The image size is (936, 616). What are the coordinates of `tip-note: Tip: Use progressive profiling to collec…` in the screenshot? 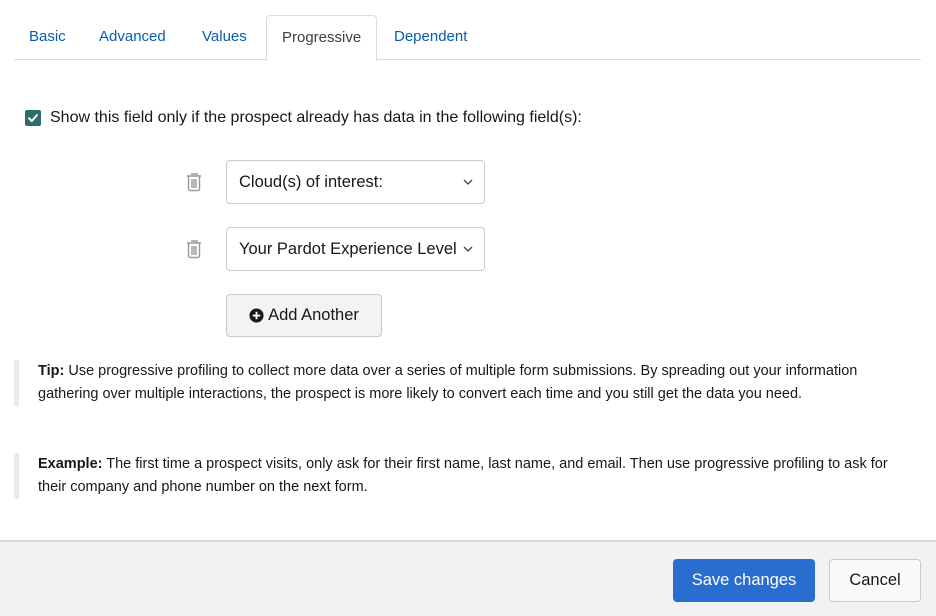 It's located at (466, 383).